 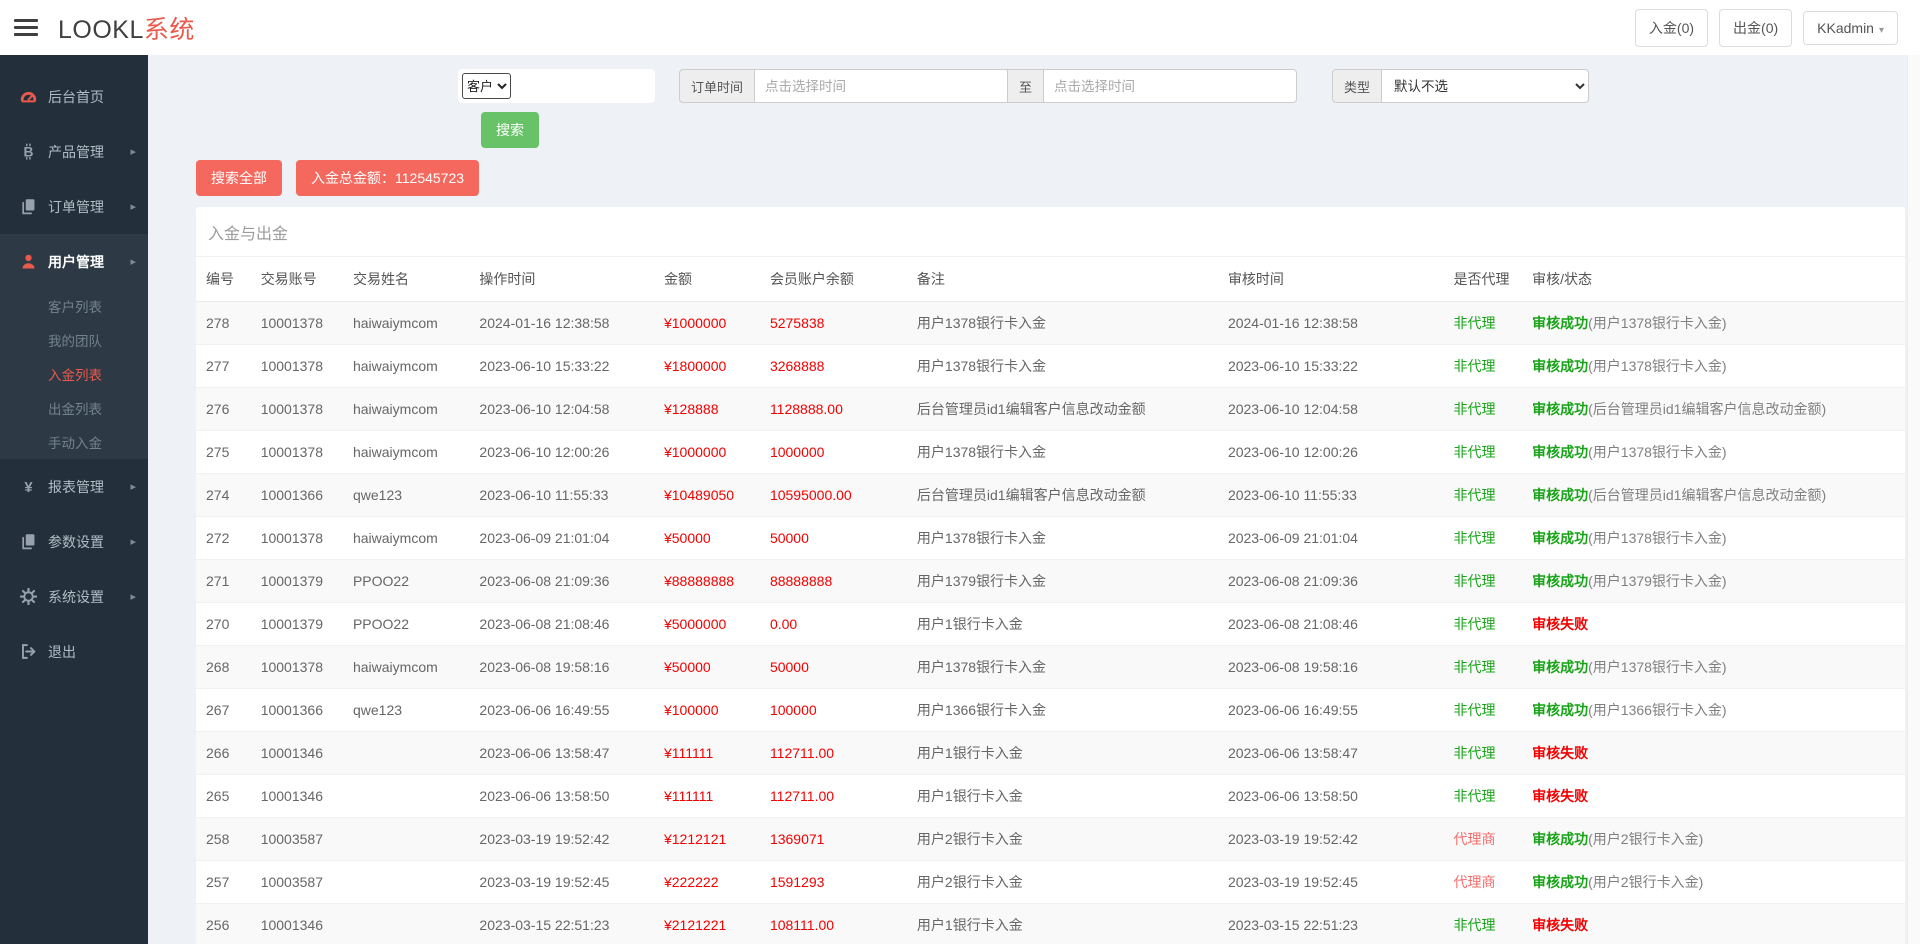 I want to click on end-time-input, so click(x=1171, y=86).